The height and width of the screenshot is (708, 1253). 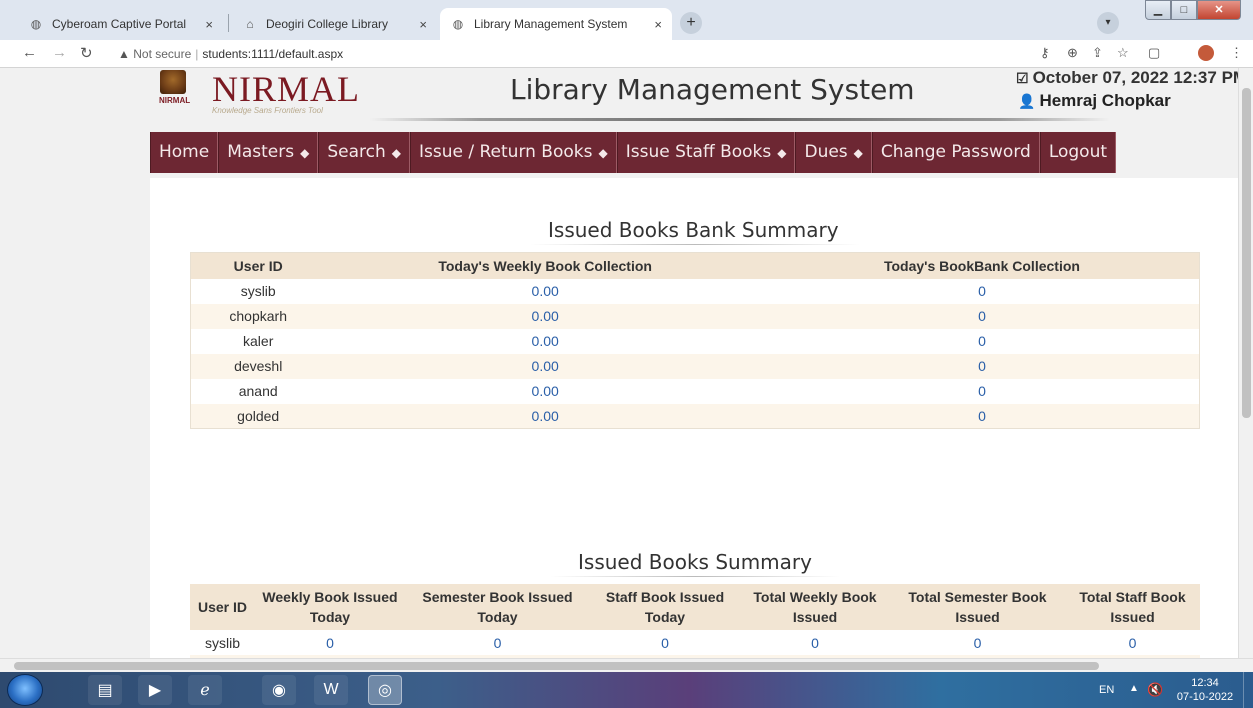 I want to click on nav-logout: Logout, so click(x=1078, y=152).